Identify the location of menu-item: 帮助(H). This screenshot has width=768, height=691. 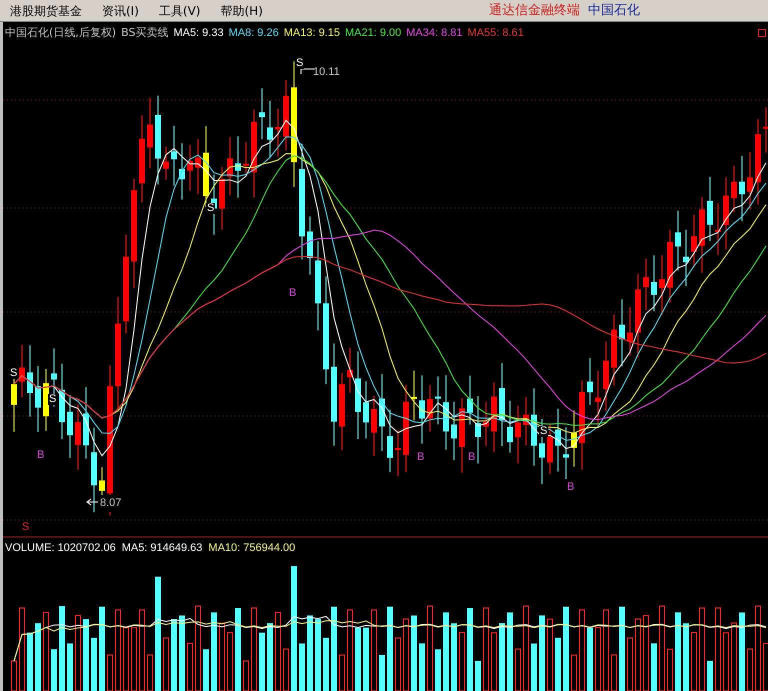
(241, 11).